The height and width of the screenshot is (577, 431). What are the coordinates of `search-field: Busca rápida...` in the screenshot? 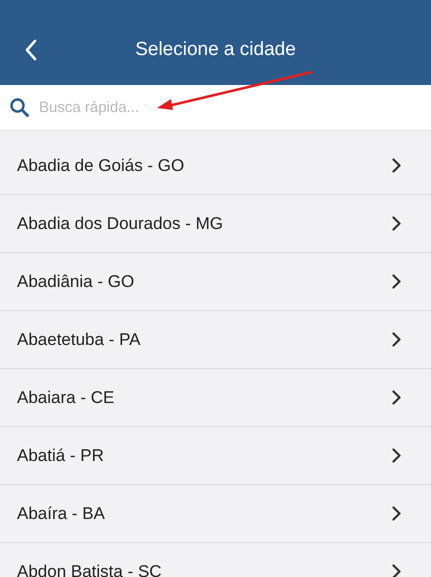 It's located at (215, 108).